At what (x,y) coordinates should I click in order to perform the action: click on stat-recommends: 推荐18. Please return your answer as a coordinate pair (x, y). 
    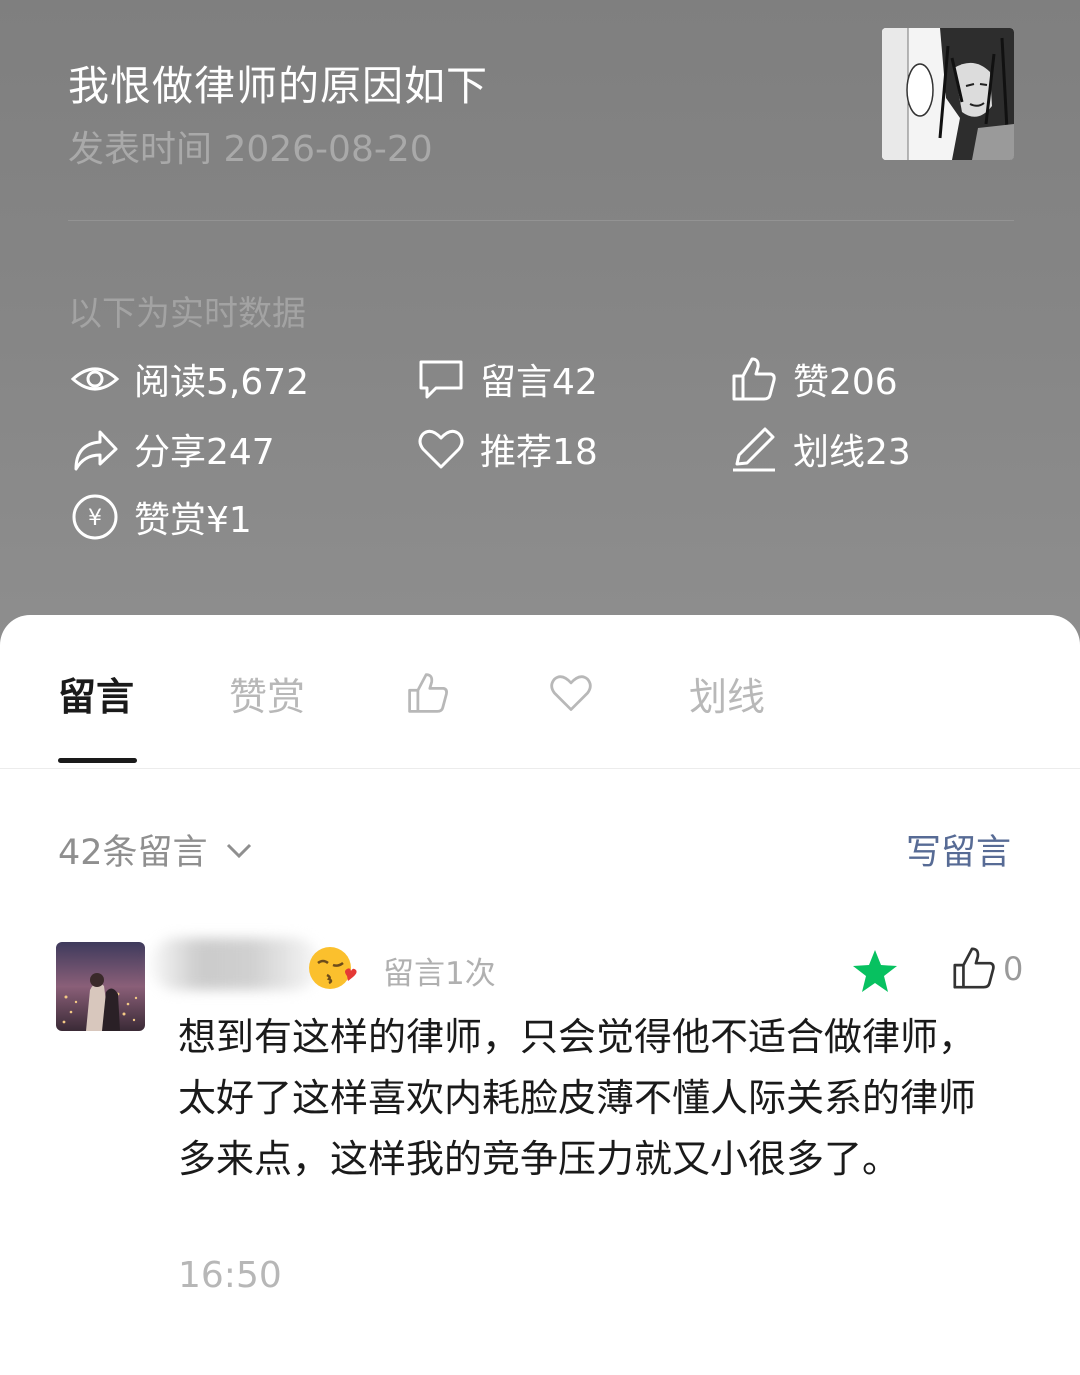
    Looking at the image, I should click on (507, 449).